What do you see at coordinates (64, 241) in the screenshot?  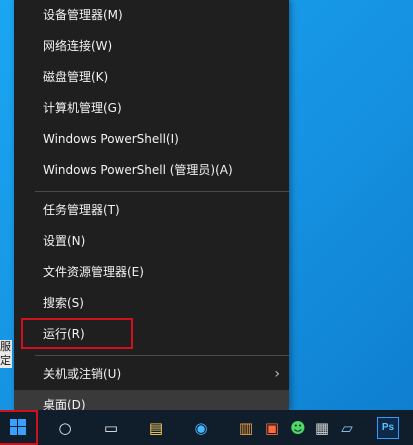 I see `menu-item-label: 设置(N)` at bounding box center [64, 241].